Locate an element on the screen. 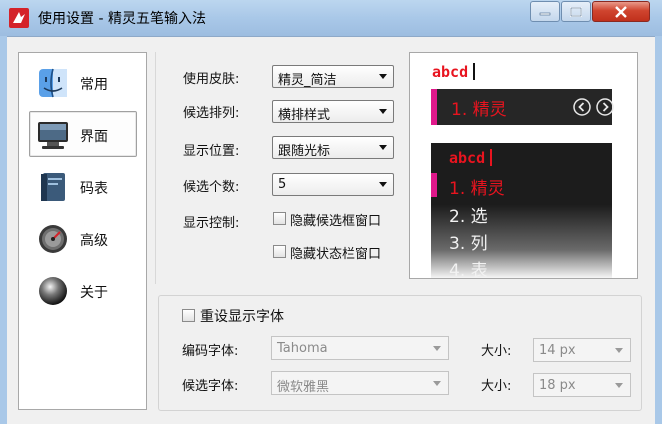 This screenshot has width=662, height=424. page-next-icon is located at coordinates (605, 107).